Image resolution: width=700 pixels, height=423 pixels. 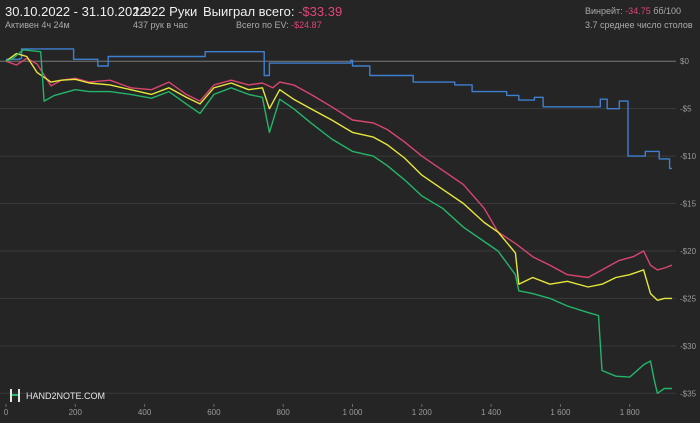 I want to click on x-tick-label: 0, so click(x=6, y=412).